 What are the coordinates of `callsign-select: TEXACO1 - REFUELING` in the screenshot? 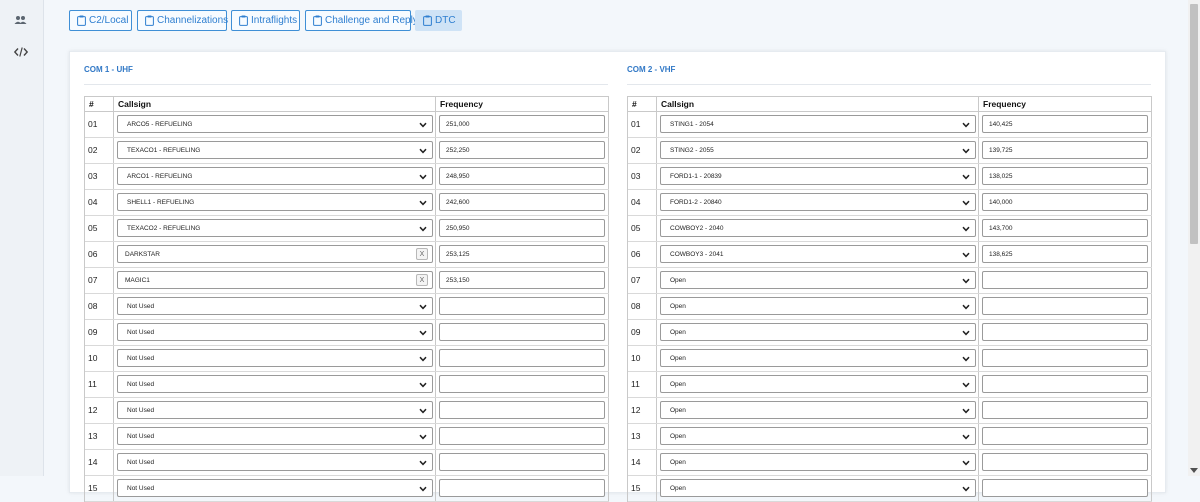 It's located at (275, 150).